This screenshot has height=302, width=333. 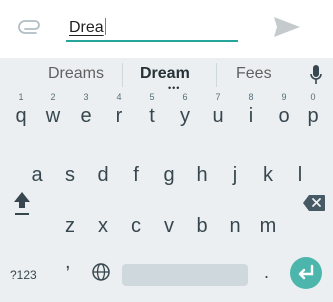 What do you see at coordinates (152, 112) in the screenshot?
I see `key-t: 5t` at bounding box center [152, 112].